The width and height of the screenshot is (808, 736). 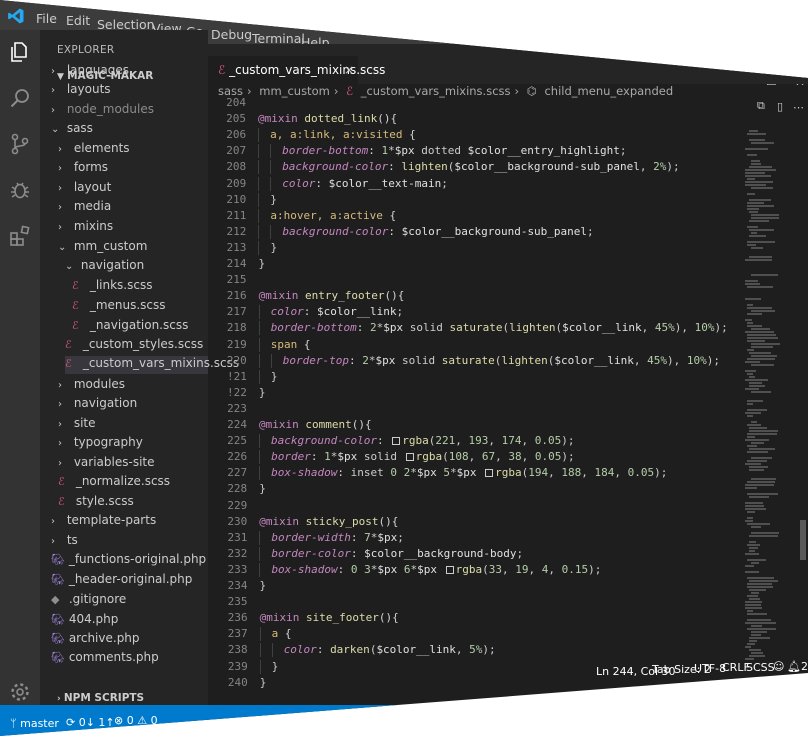 I want to click on notifications-status: 🔔︎2, so click(x=797, y=666).